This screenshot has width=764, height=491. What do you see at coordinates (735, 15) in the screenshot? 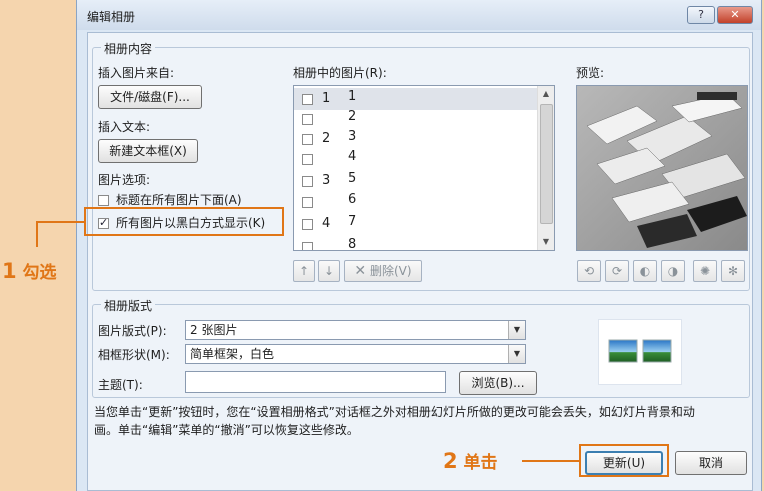
I see `close-button: ✕` at bounding box center [735, 15].